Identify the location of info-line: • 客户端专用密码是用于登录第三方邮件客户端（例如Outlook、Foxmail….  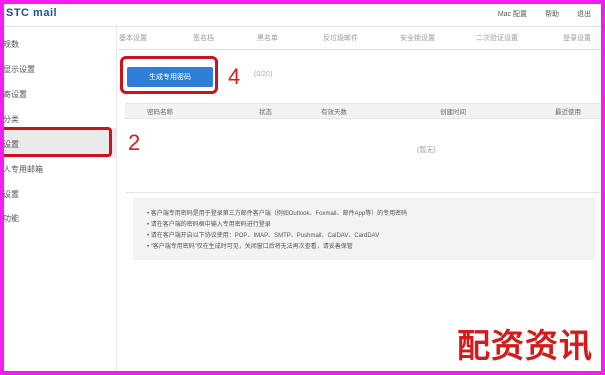
(277, 214).